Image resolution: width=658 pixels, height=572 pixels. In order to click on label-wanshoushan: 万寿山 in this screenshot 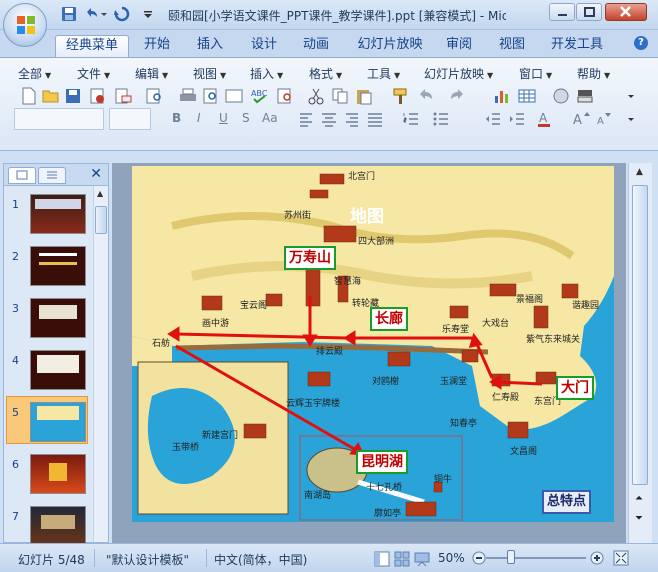, I will do `click(310, 258)`.